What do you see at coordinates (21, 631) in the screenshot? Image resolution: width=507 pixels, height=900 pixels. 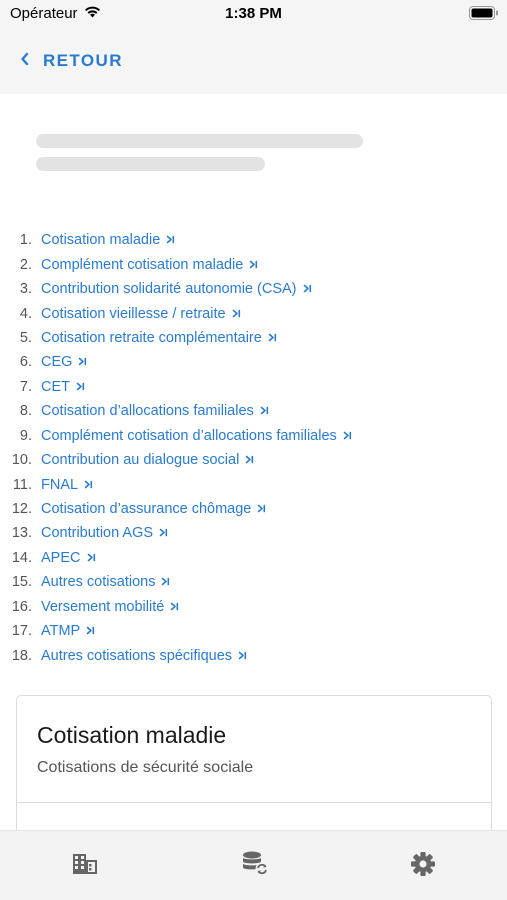 I see `toc-item-number: 17.` at bounding box center [21, 631].